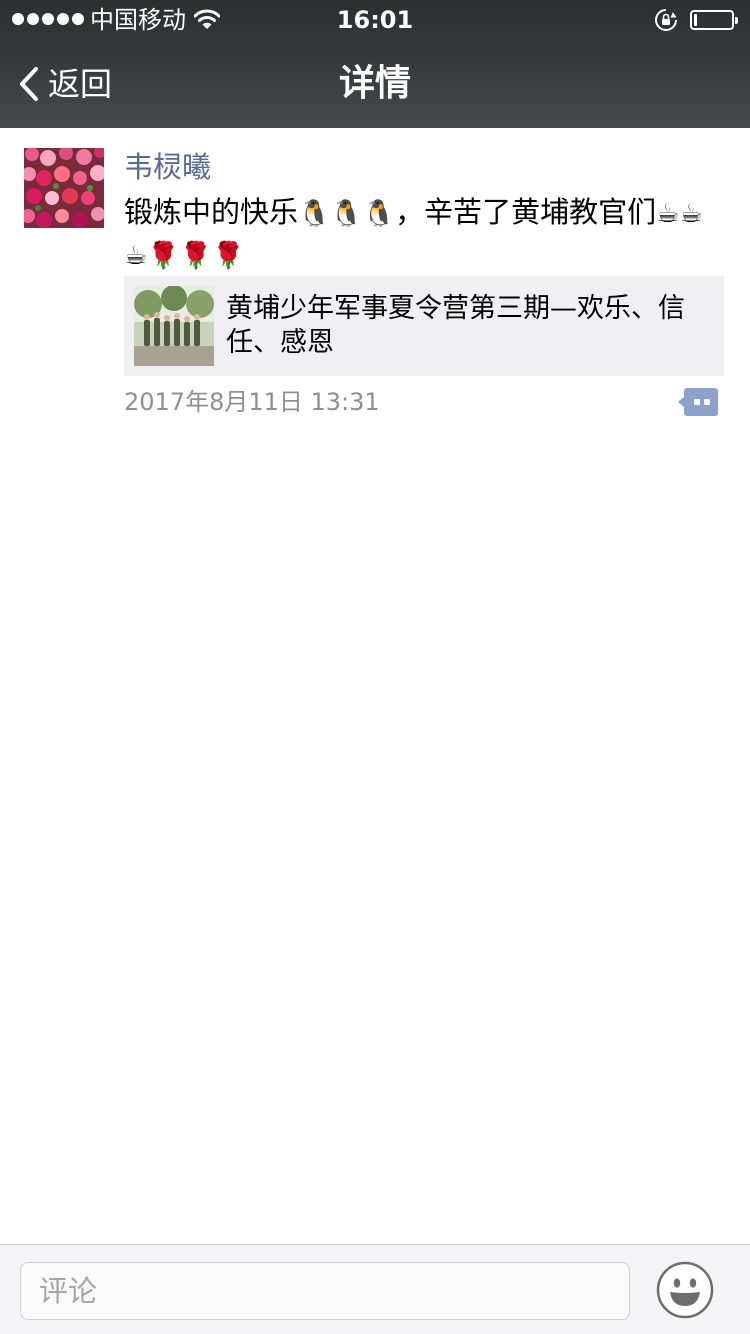 The width and height of the screenshot is (750, 1334). Describe the element at coordinates (695, 20) in the screenshot. I see `battery-fill` at that location.